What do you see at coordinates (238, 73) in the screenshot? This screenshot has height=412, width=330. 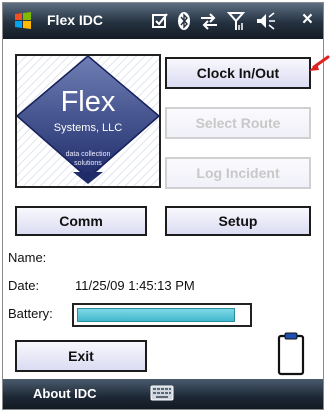 I see `clock-in-out-button: Clock In/Out` at bounding box center [238, 73].